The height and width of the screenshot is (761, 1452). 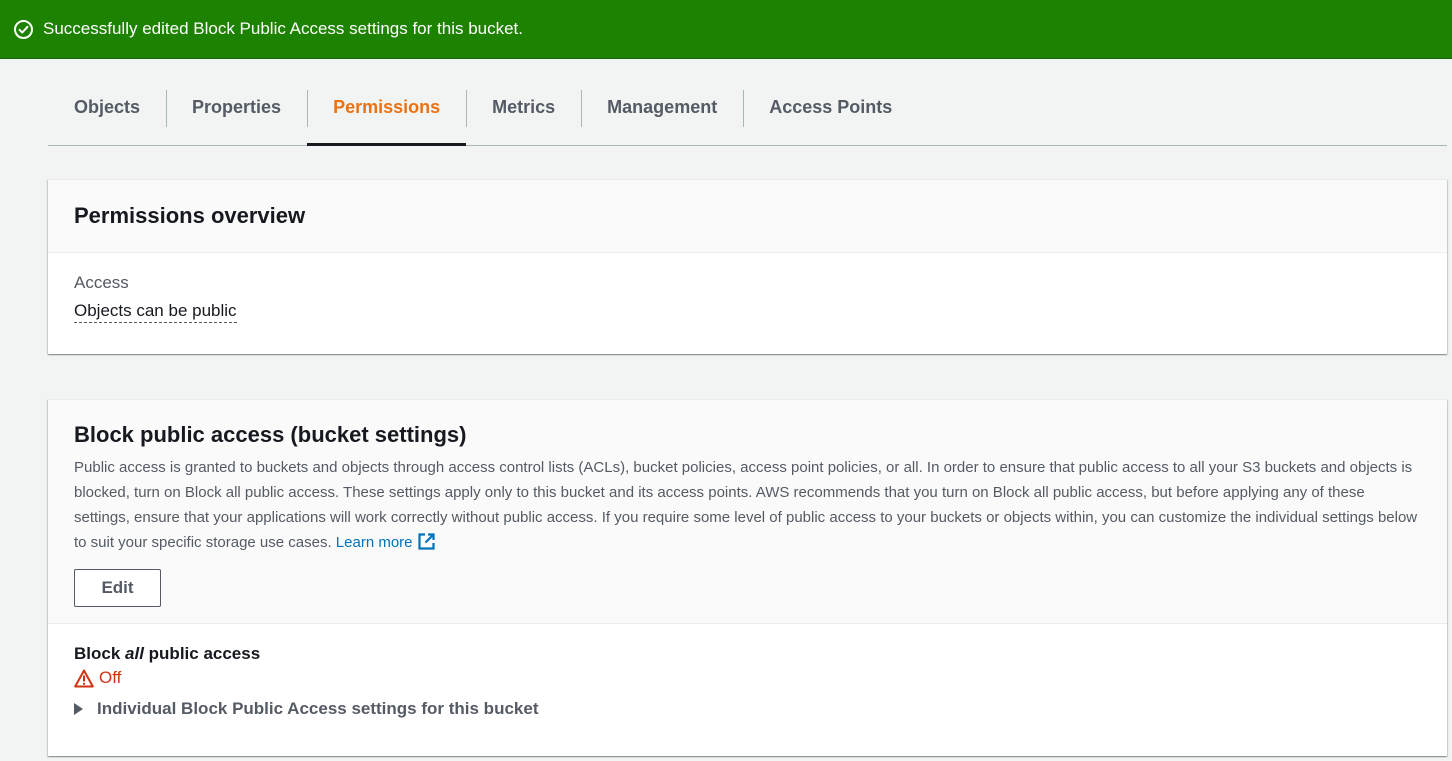 I want to click on block-all-public-access-label: Block all public access, so click(x=747, y=654).